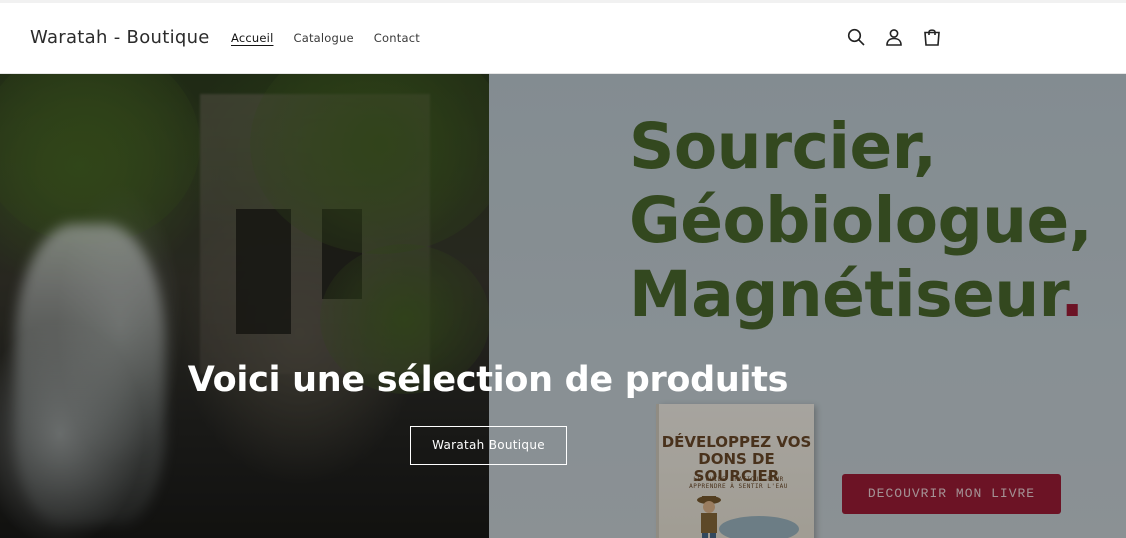  What do you see at coordinates (856, 37) in the screenshot?
I see `search-icon` at bounding box center [856, 37].